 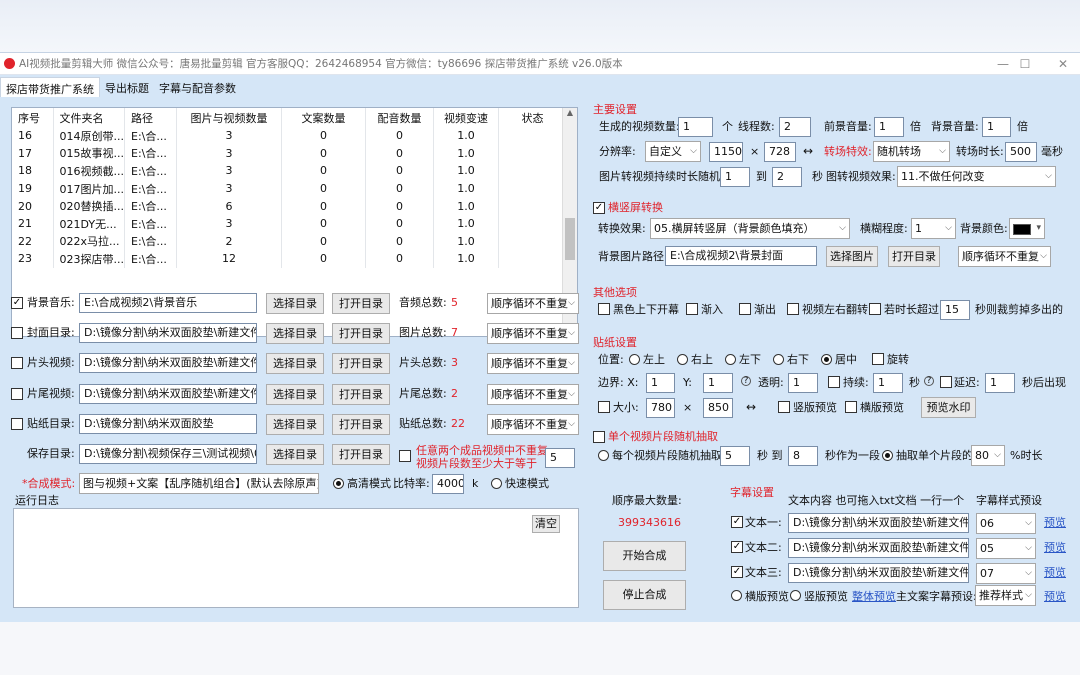 I want to click on fade-in-checkbox, so click(x=692, y=309).